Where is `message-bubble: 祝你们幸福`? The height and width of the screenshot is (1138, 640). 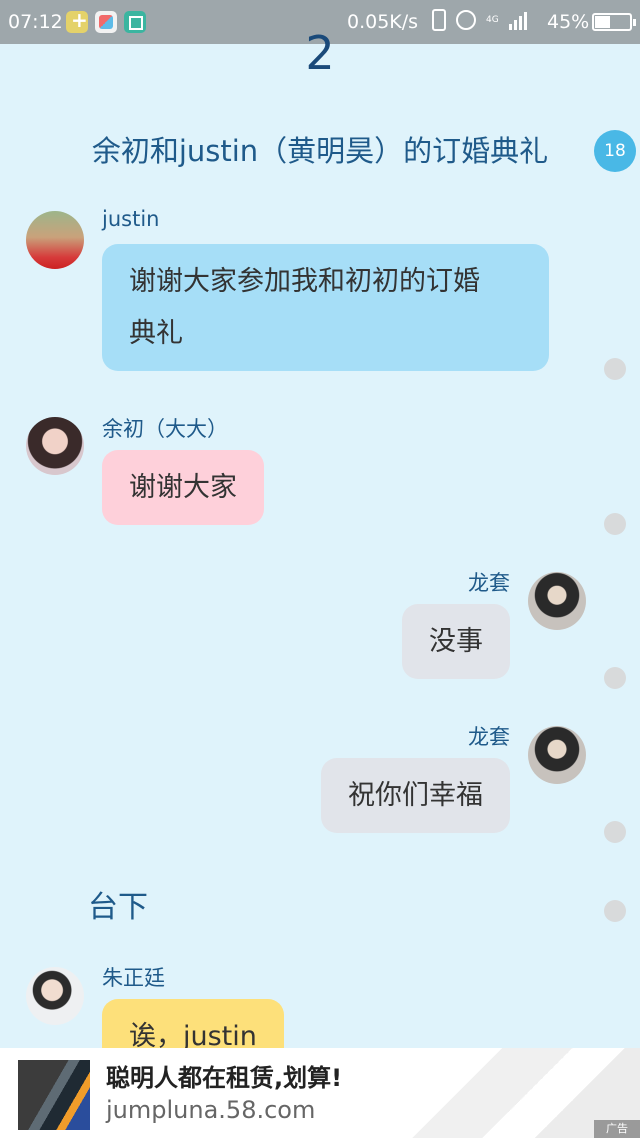 message-bubble: 祝你们幸福 is located at coordinates (415, 795).